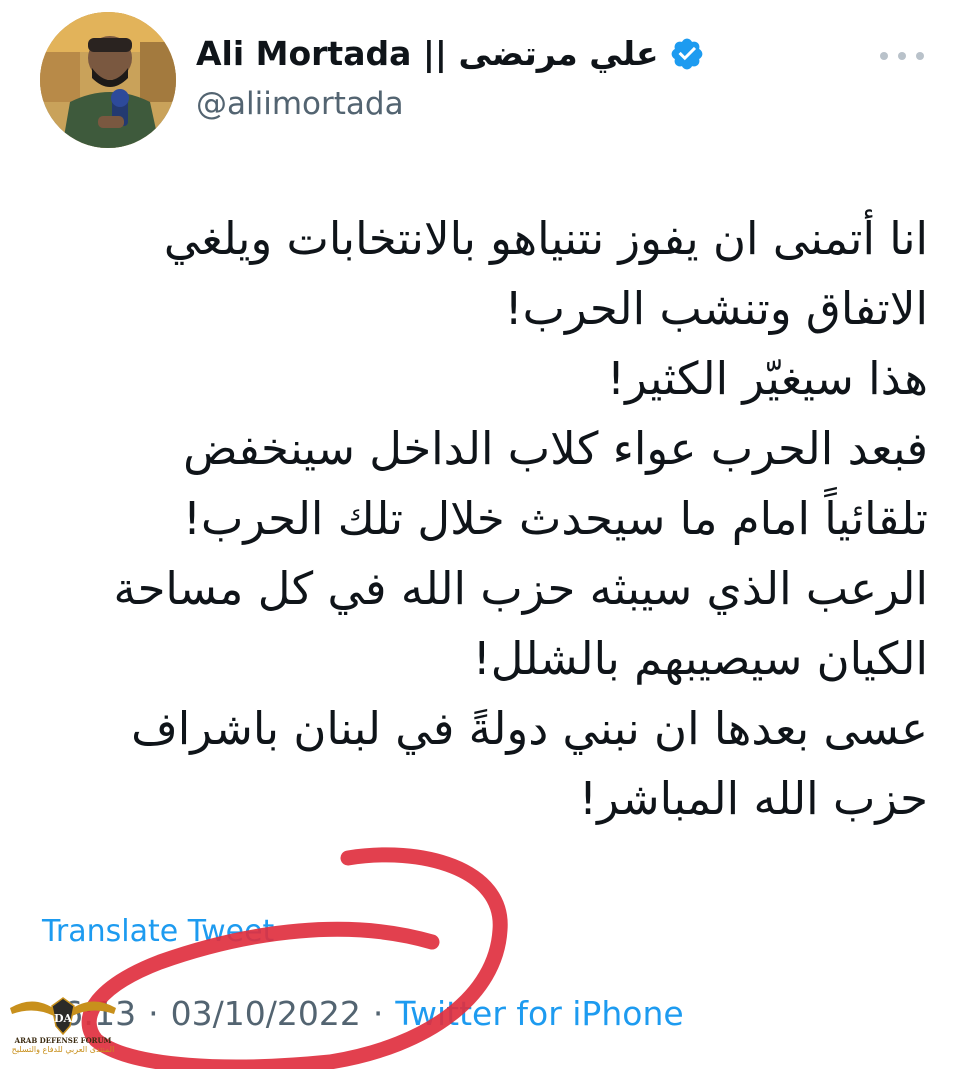  Describe the element at coordinates (539, 1013) in the screenshot. I see `tweet-source-link: Twitter for iPhone` at that location.